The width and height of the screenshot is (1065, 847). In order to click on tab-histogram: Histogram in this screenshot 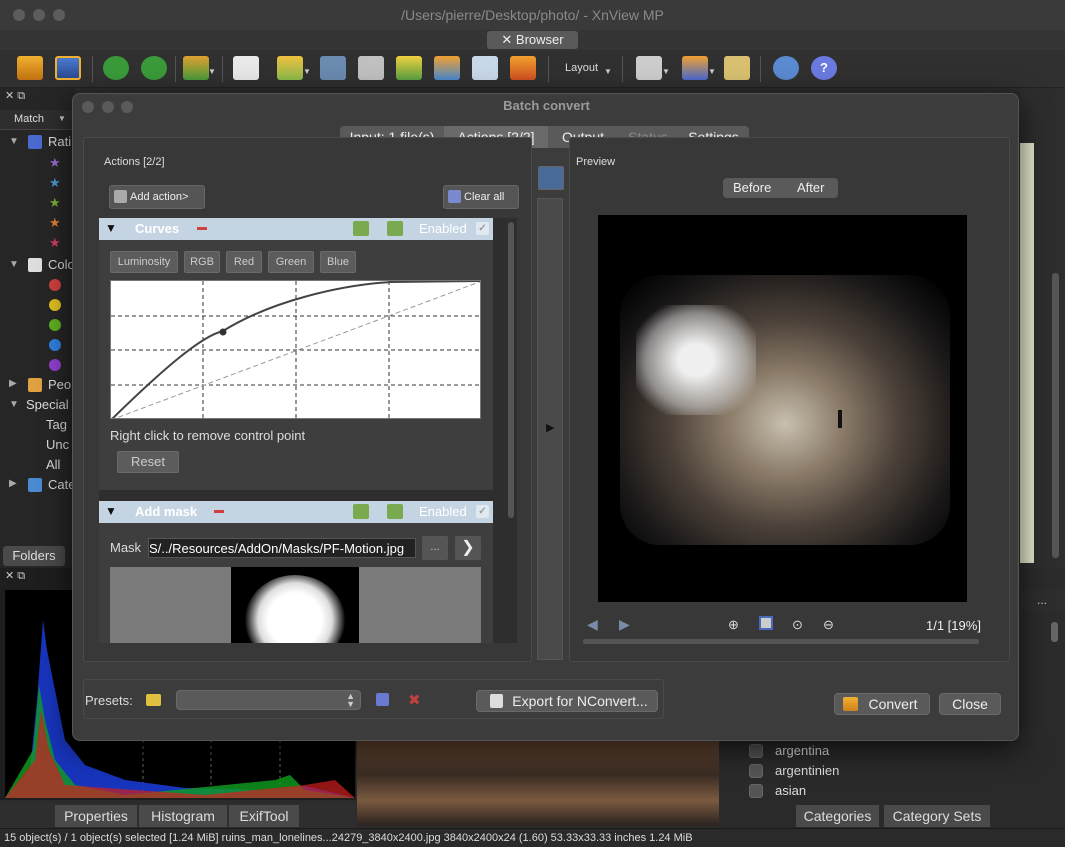, I will do `click(183, 816)`.